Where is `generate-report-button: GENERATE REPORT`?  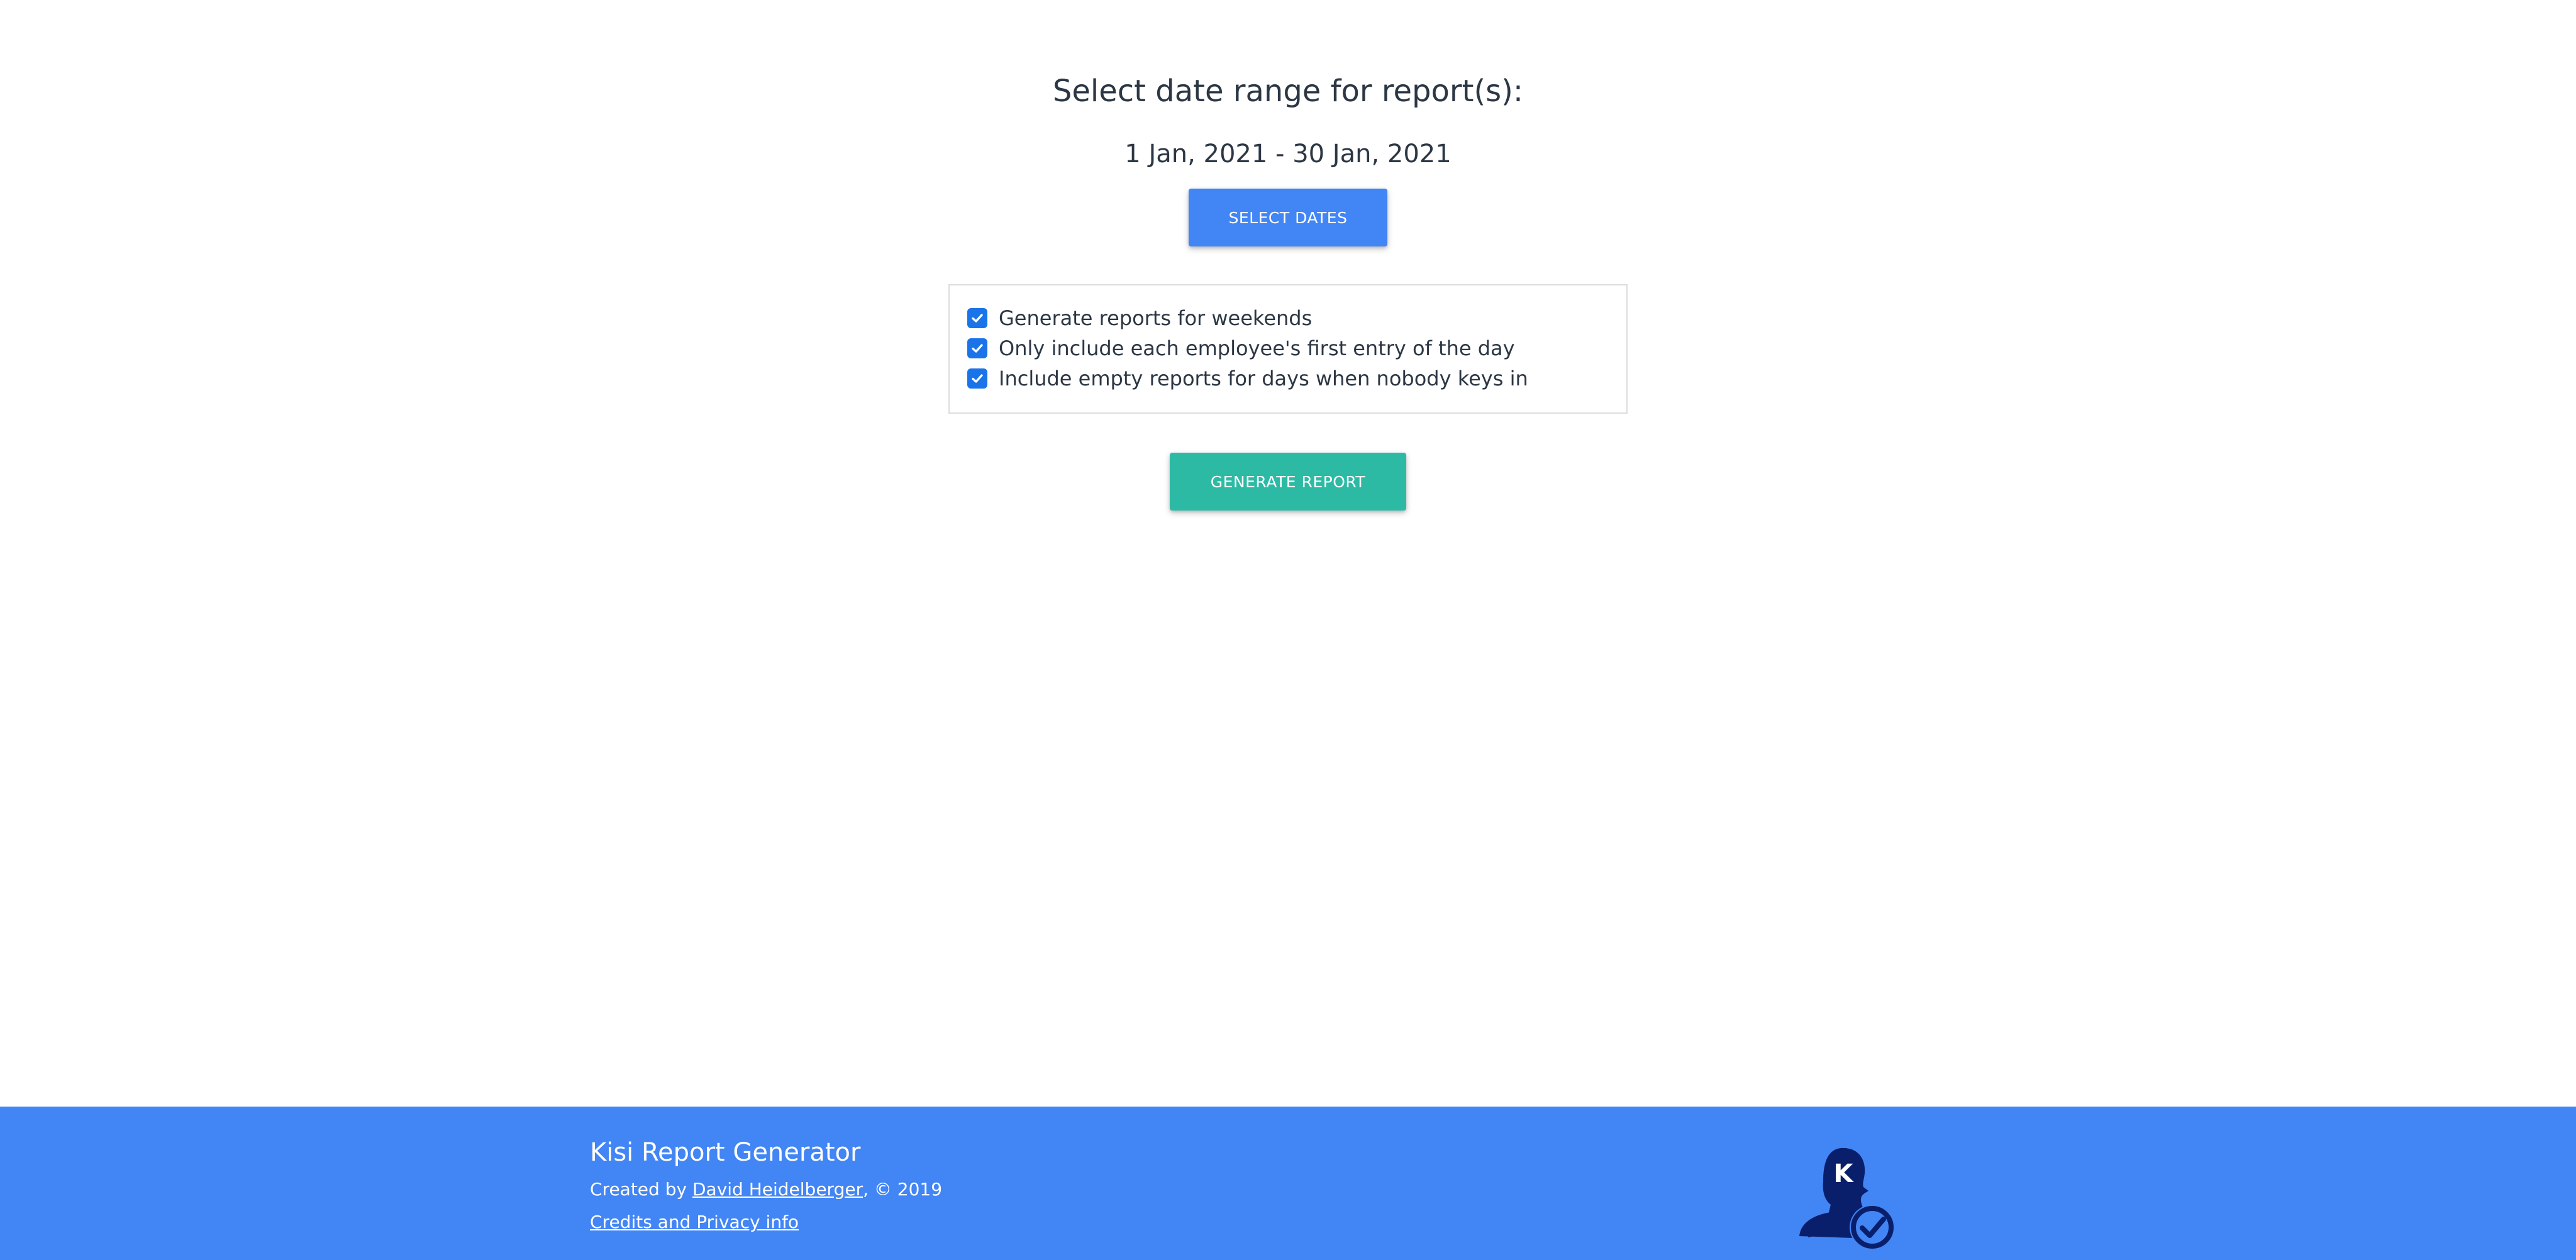
generate-report-button: GENERATE REPORT is located at coordinates (1288, 482).